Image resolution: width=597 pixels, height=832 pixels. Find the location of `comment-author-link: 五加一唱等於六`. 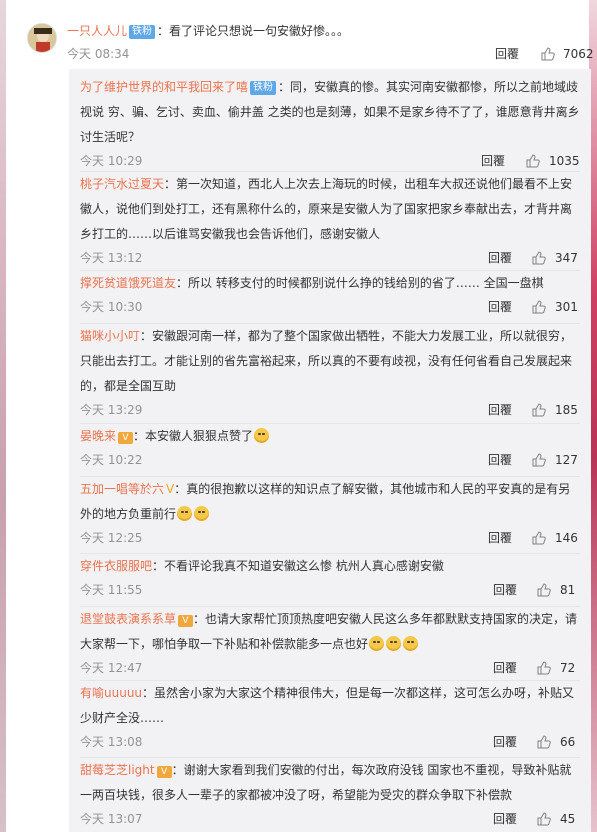

comment-author-link: 五加一唱等於六 is located at coordinates (122, 489).